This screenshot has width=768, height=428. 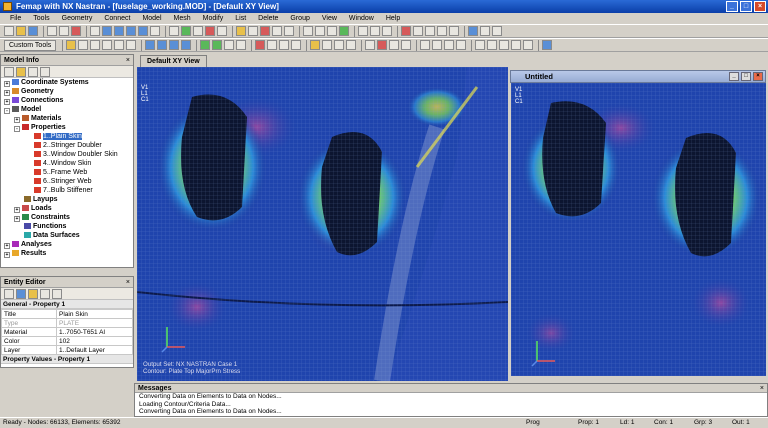 I want to click on grid-icon, so click(x=308, y=31).